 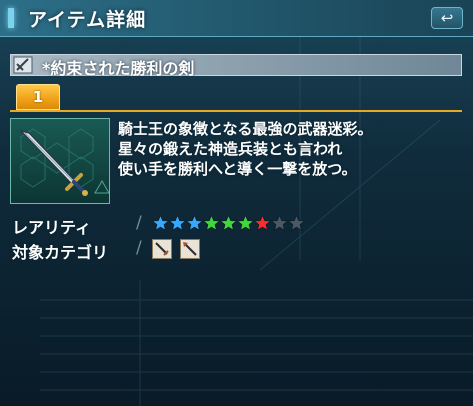 I want to click on tab-underline, so click(x=236, y=111).